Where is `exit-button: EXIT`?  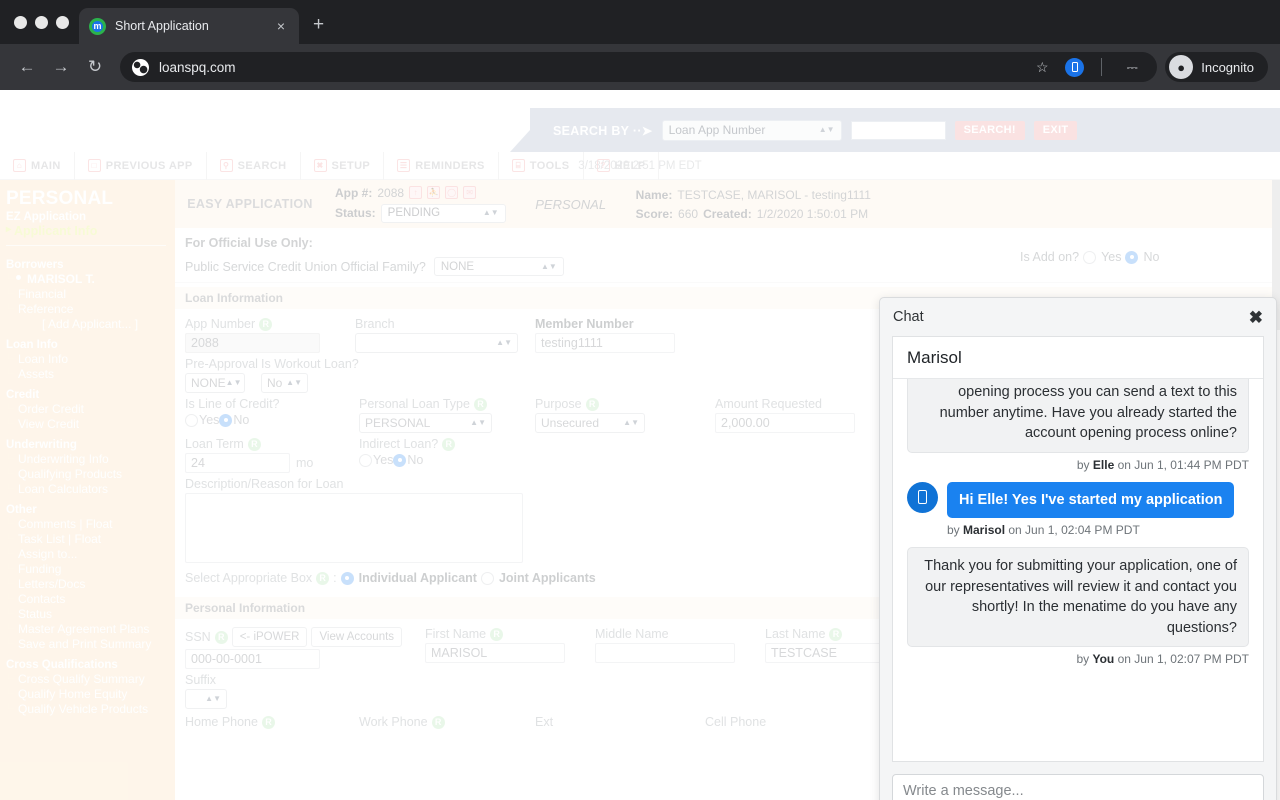
exit-button: EXIT is located at coordinates (1055, 130).